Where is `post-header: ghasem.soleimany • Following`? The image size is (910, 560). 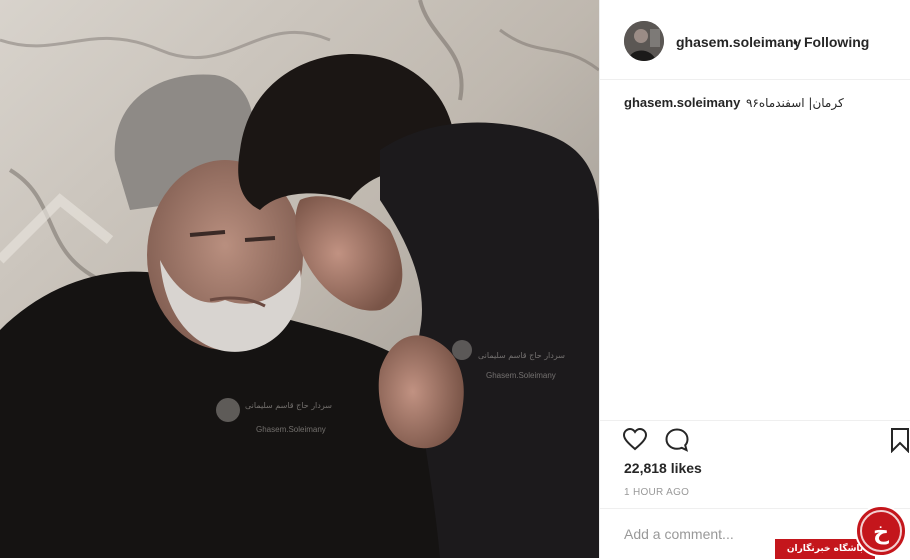 post-header: ghasem.soleimany • Following is located at coordinates (755, 40).